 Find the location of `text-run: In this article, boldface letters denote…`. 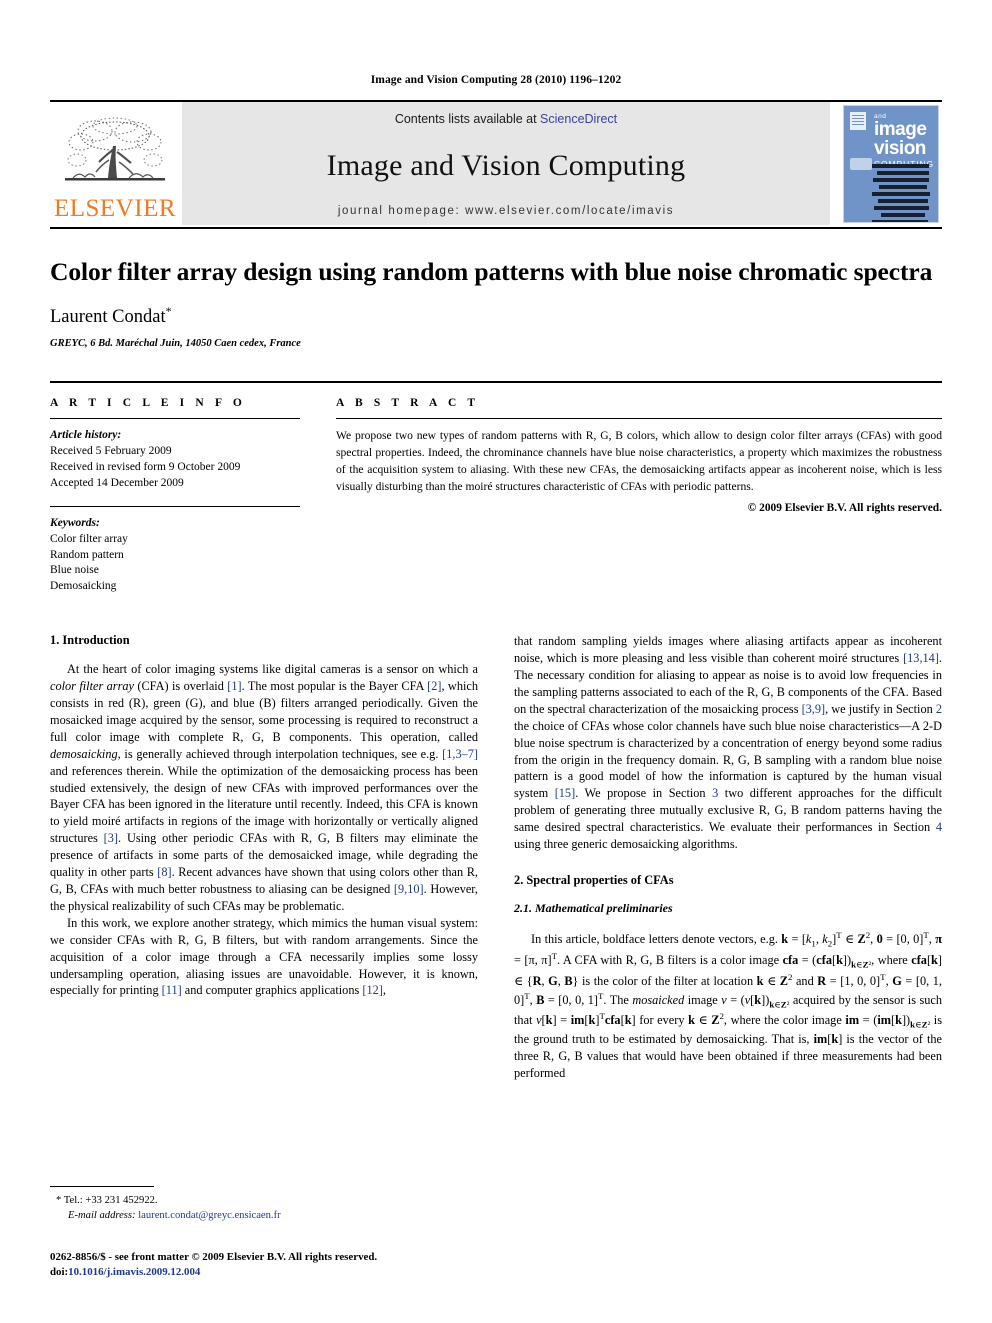

text-run: In this article, boldface letters denote… is located at coordinates (656, 939).